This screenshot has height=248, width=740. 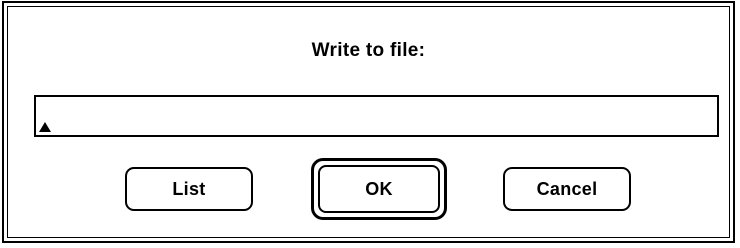 I want to click on list-button: List, so click(x=189, y=189).